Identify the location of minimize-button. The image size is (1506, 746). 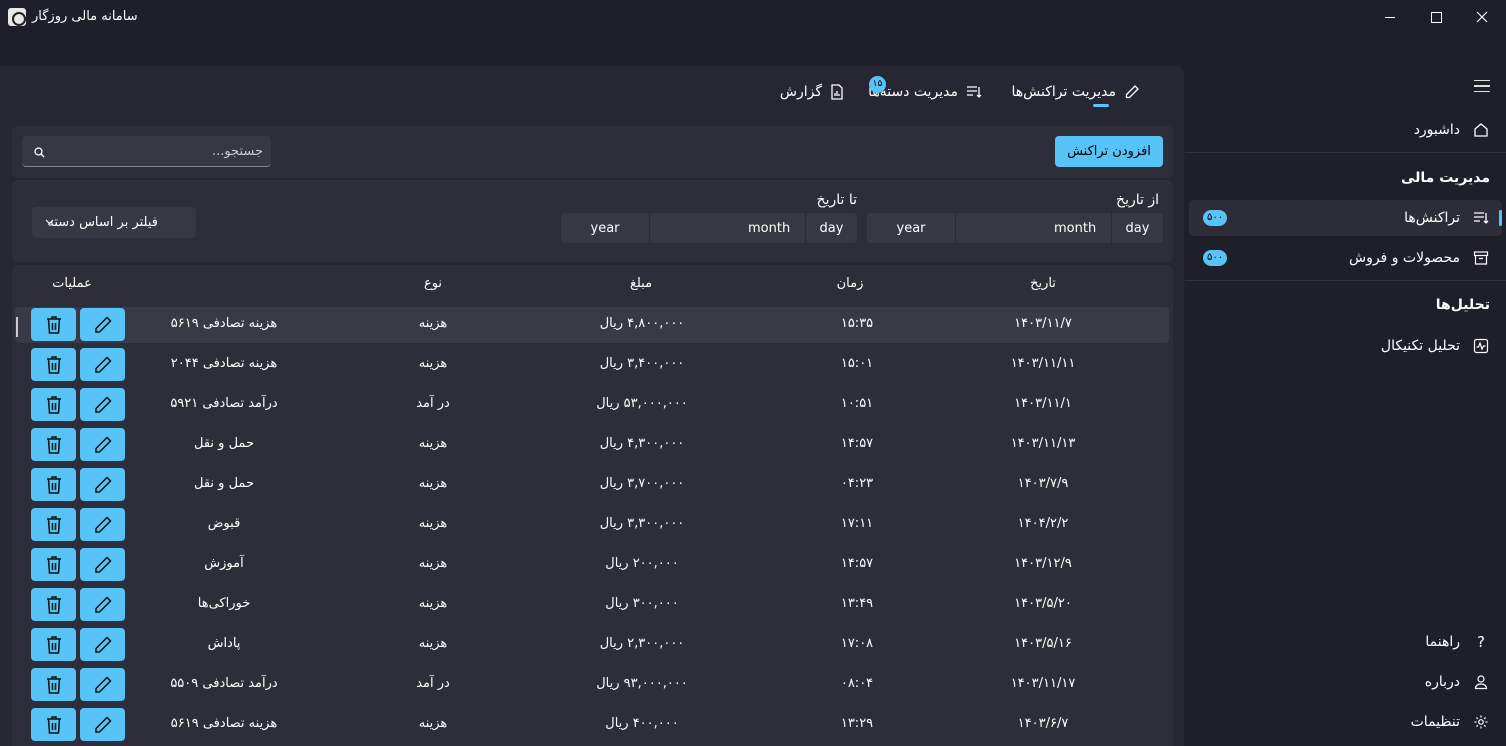
(1390, 17).